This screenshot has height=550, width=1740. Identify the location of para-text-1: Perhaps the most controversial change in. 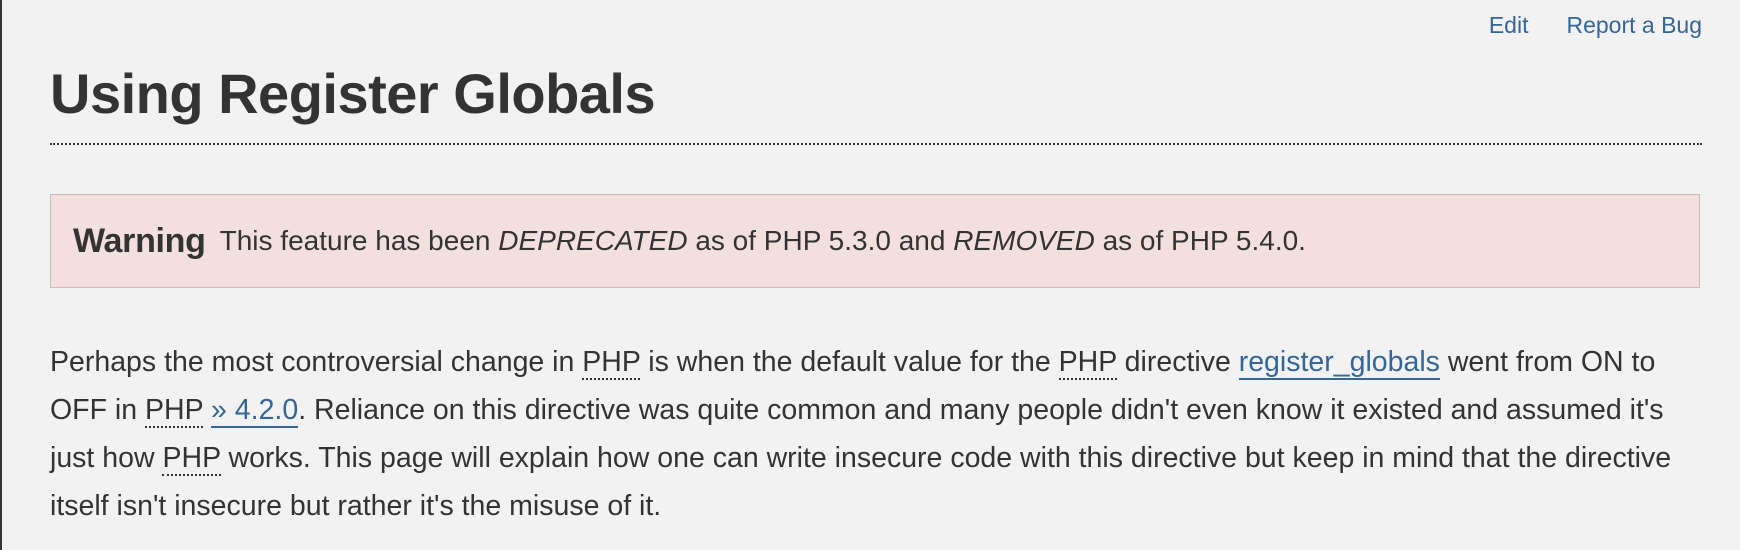
(316, 362).